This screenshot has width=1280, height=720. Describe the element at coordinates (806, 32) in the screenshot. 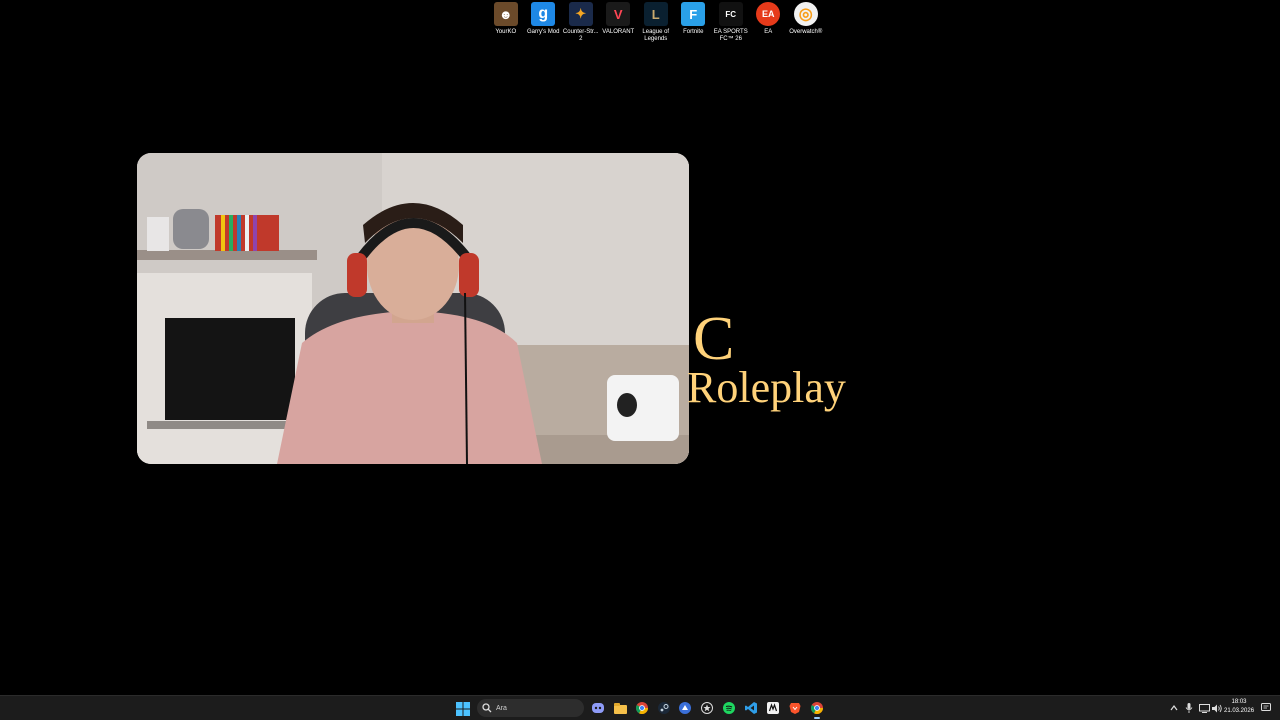

I see `desktop-icon-label: Overwatch®` at that location.